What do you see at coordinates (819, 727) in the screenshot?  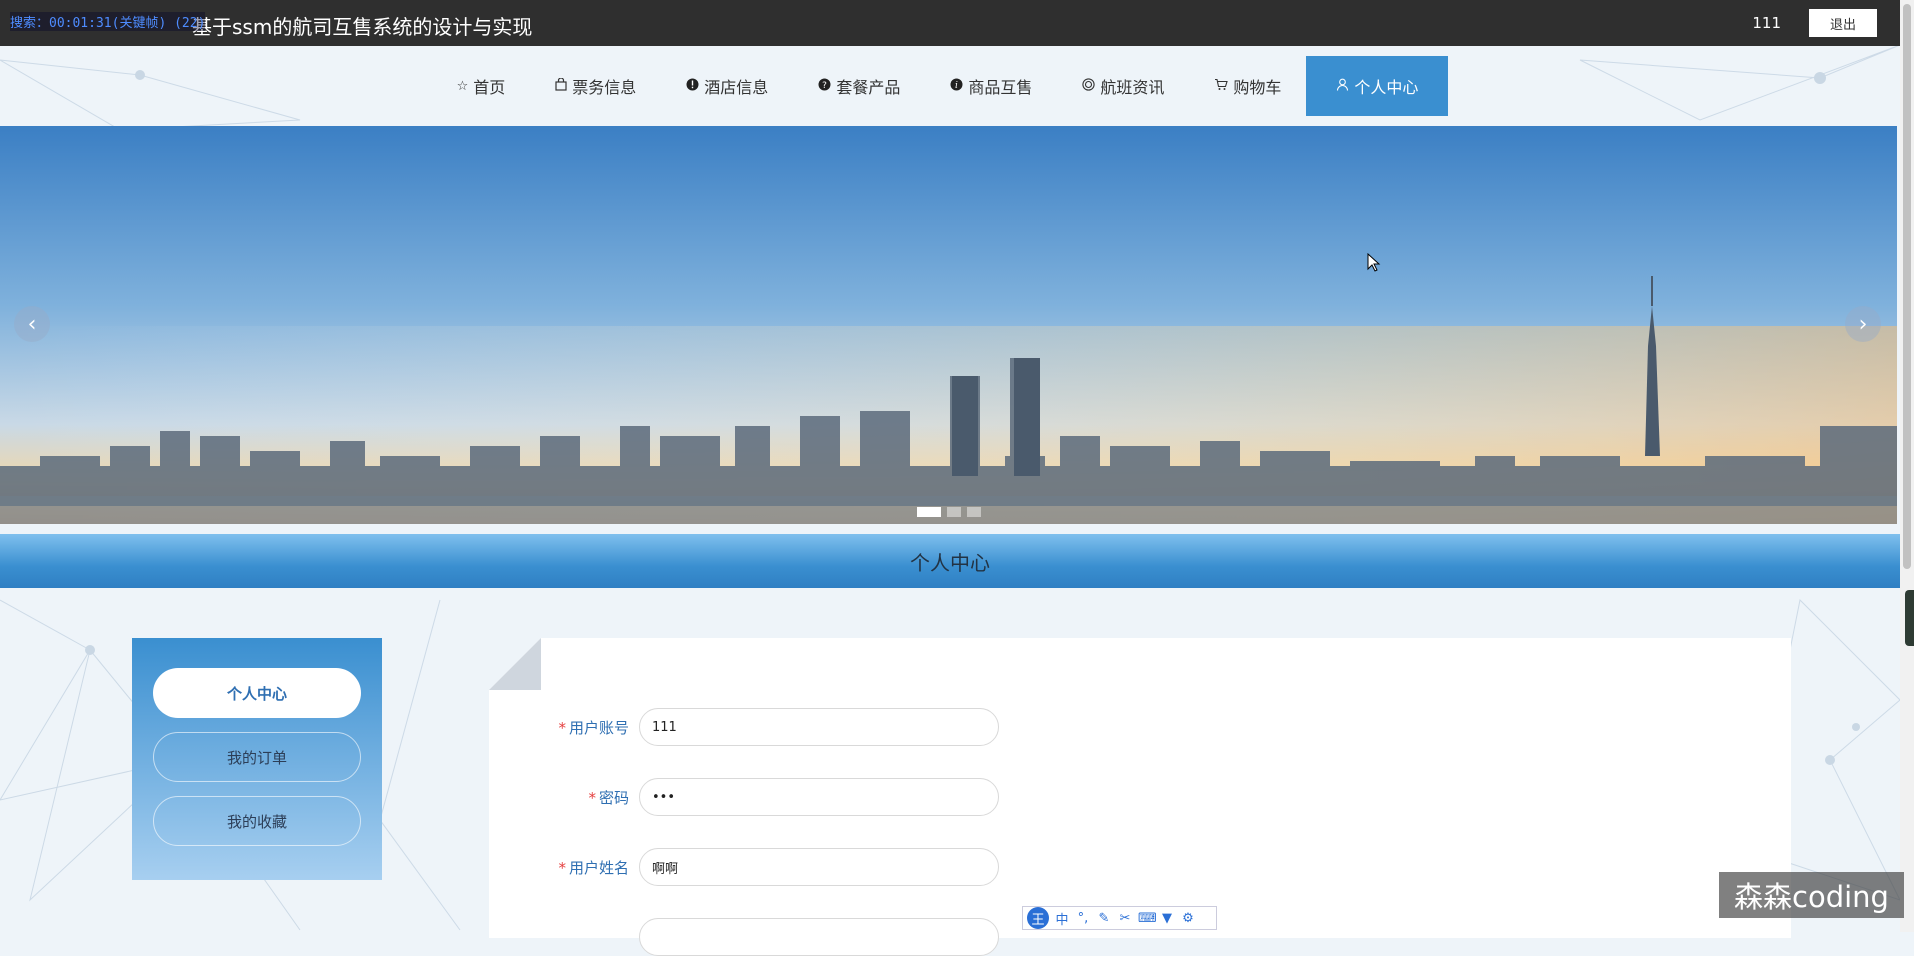 I see `account-input` at bounding box center [819, 727].